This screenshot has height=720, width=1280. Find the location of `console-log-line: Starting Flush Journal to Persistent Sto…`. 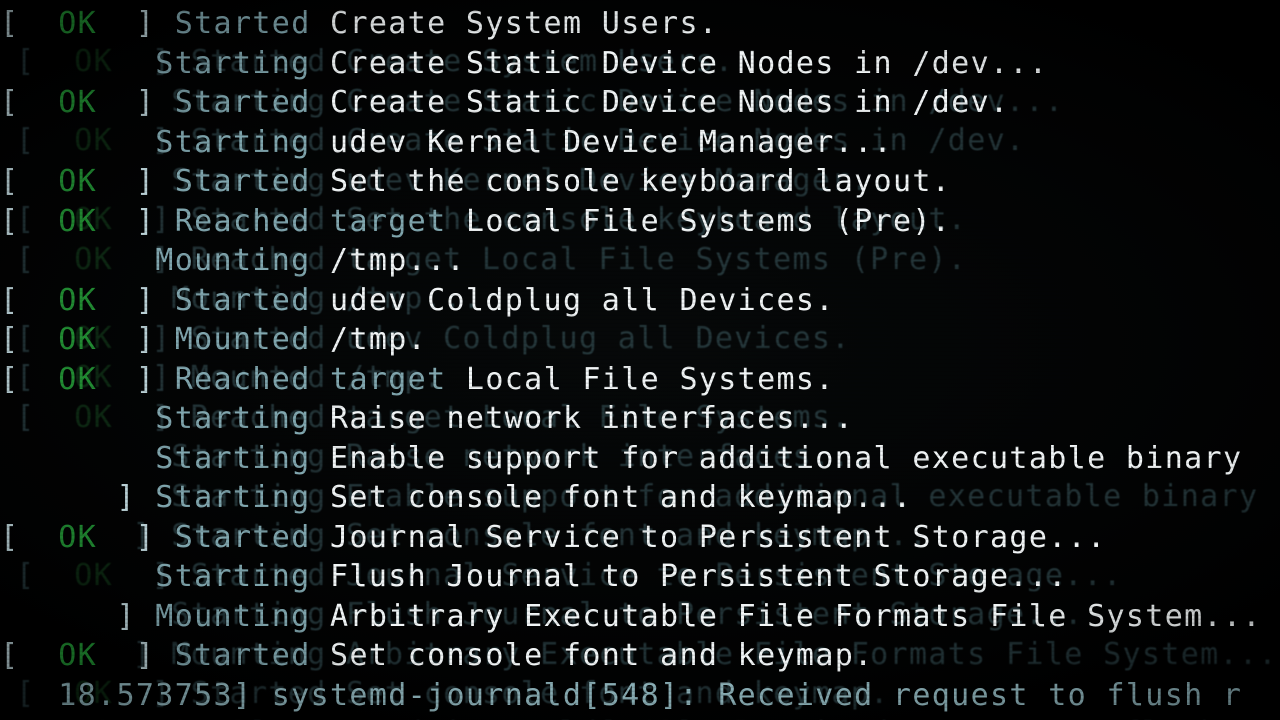

console-log-line: Starting Flush Journal to Persistent Sto… is located at coordinates (640, 577).